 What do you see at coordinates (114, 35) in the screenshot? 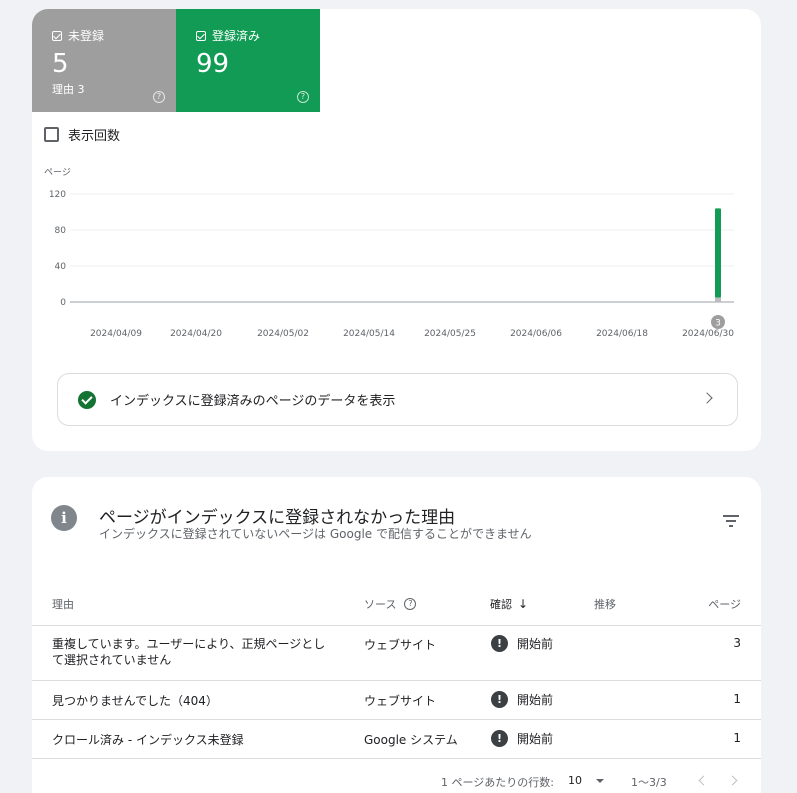
I see `not-indexed-tile-header: 未登録` at bounding box center [114, 35].